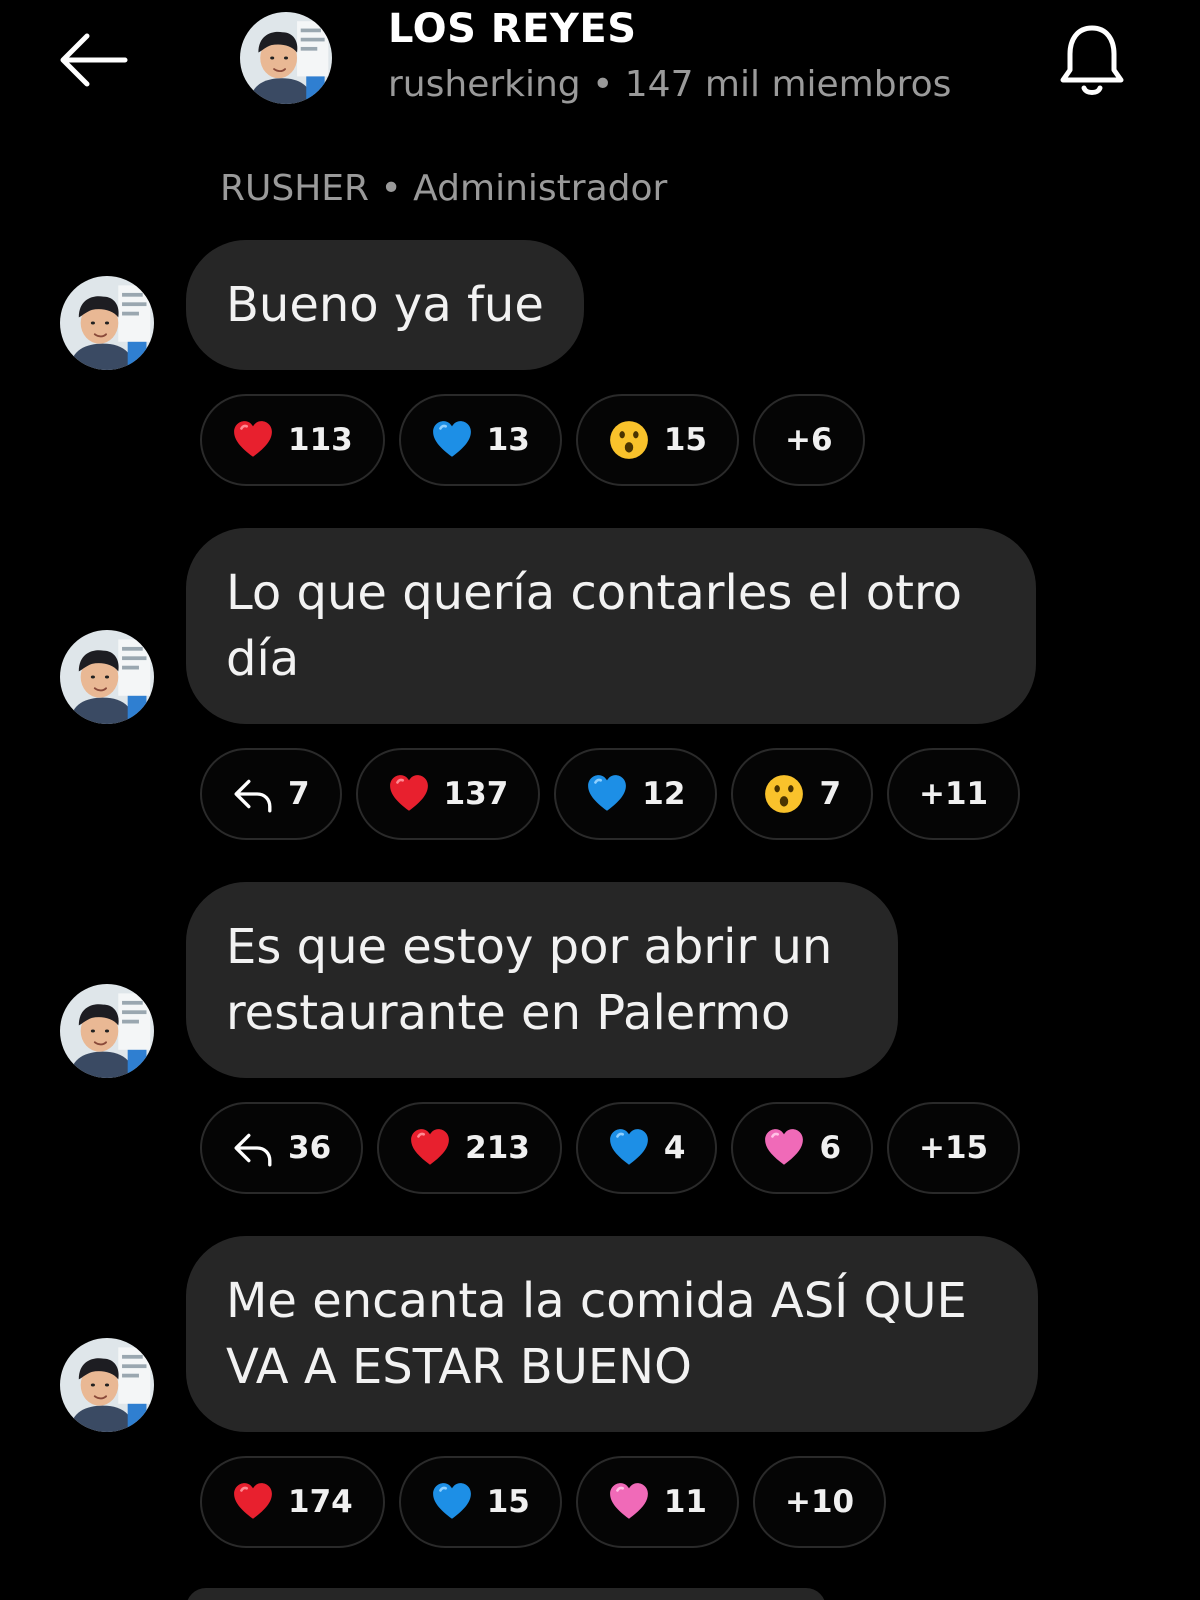  What do you see at coordinates (497, 1148) in the screenshot?
I see `reaction-count: 213` at bounding box center [497, 1148].